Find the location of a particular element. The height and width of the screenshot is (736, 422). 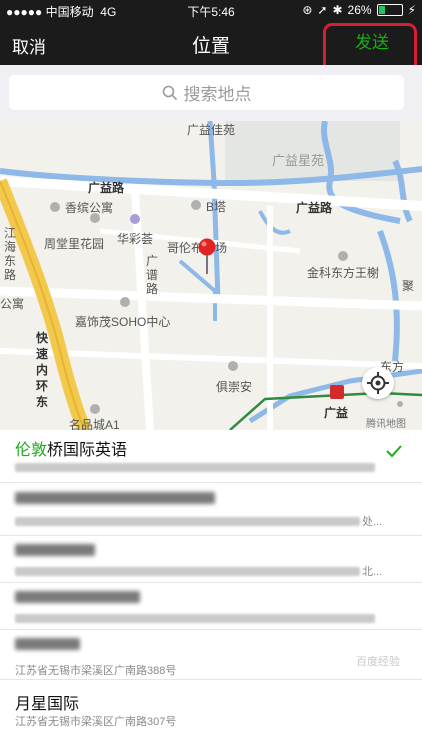

search-bar: 搜索地点 is located at coordinates (211, 93).